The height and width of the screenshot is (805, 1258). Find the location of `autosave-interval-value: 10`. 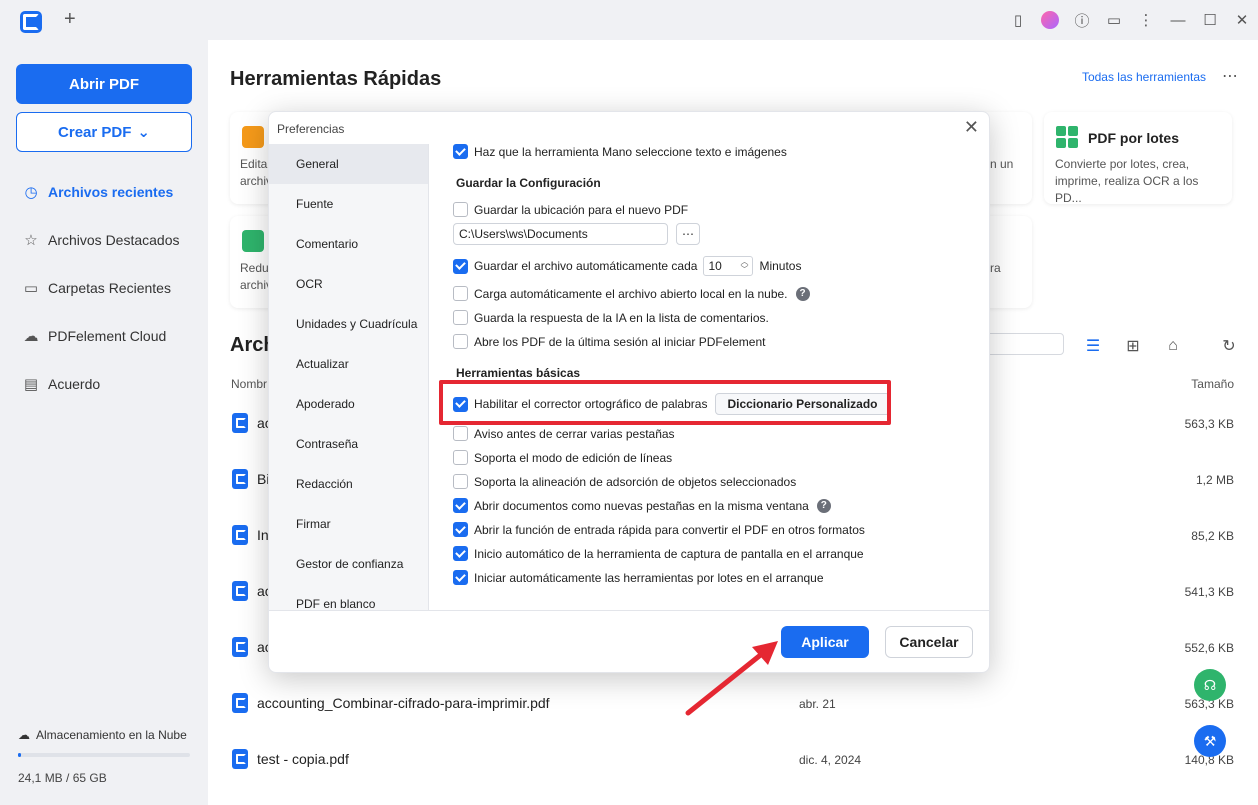

autosave-interval-value: 10 is located at coordinates (715, 266).